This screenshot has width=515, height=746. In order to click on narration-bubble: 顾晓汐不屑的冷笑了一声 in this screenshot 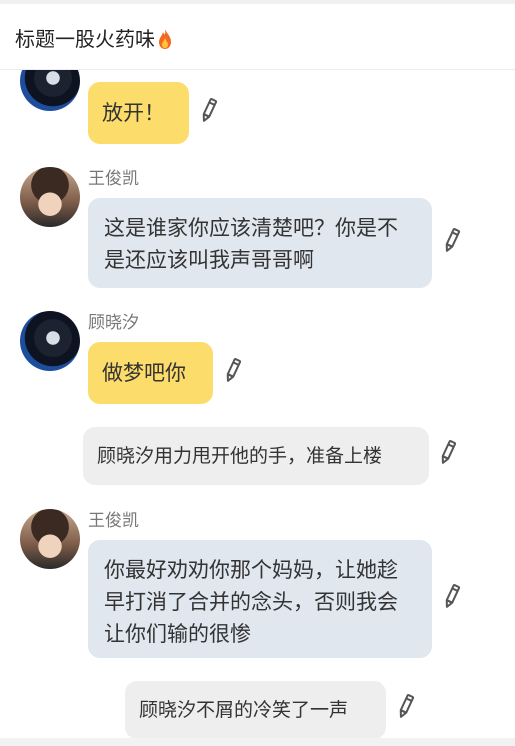, I will do `click(255, 709)`.